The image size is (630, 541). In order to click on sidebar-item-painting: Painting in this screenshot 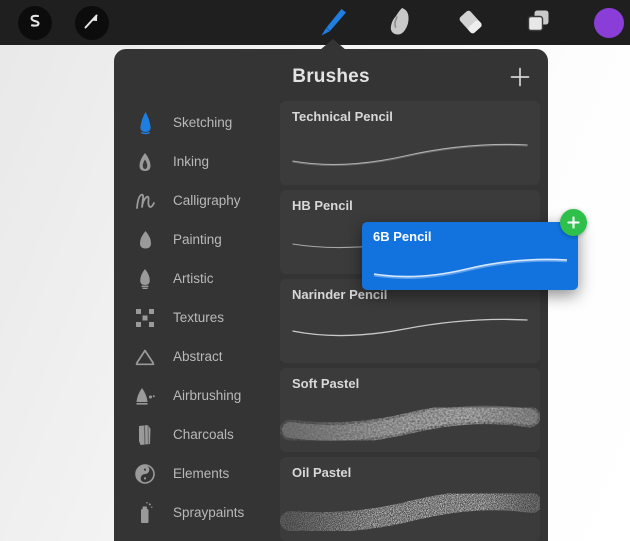, I will do `click(194, 239)`.